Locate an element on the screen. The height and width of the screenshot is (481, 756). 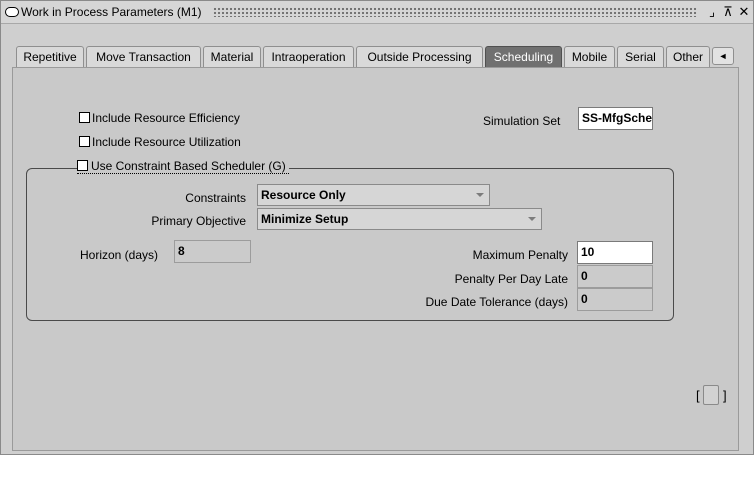
horizon-days-label: Horizon (days) is located at coordinates (119, 255).